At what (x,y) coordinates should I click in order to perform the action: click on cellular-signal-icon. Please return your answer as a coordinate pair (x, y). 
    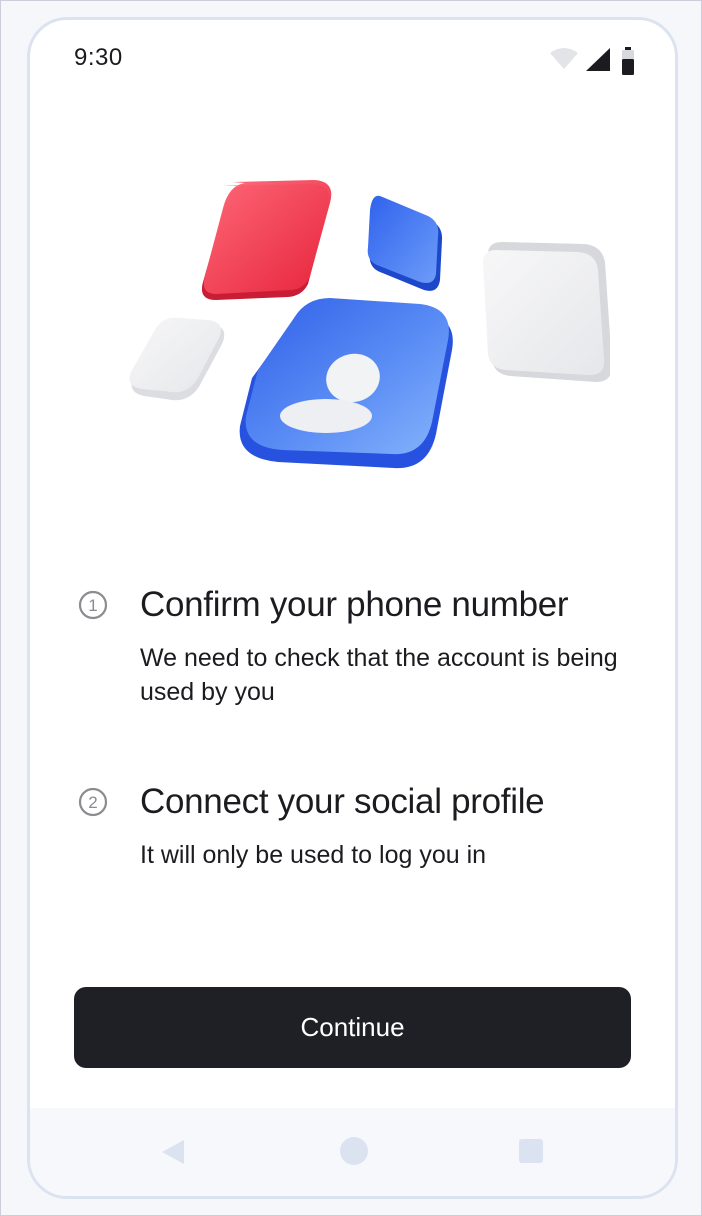
    Looking at the image, I should click on (598, 61).